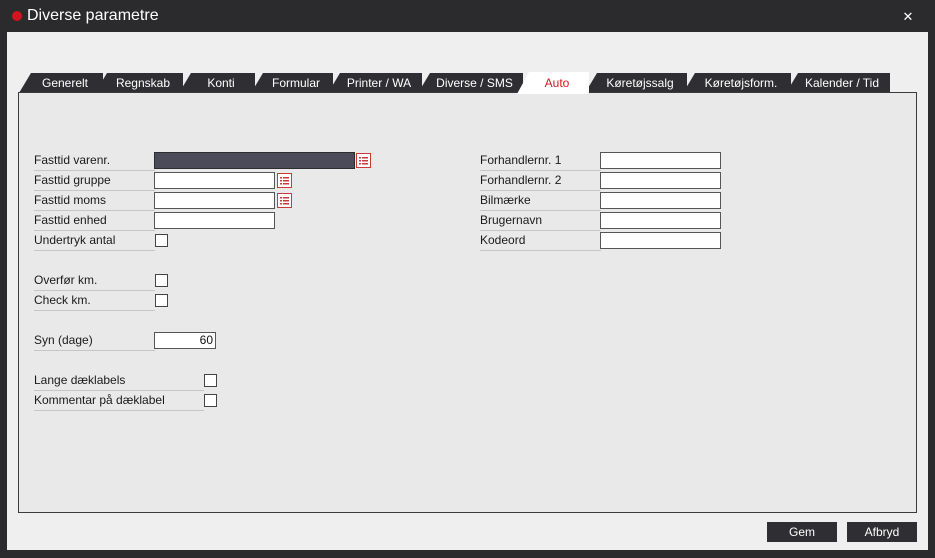 The height and width of the screenshot is (558, 935). I want to click on tab-label: Køretøjsform., so click(741, 83).